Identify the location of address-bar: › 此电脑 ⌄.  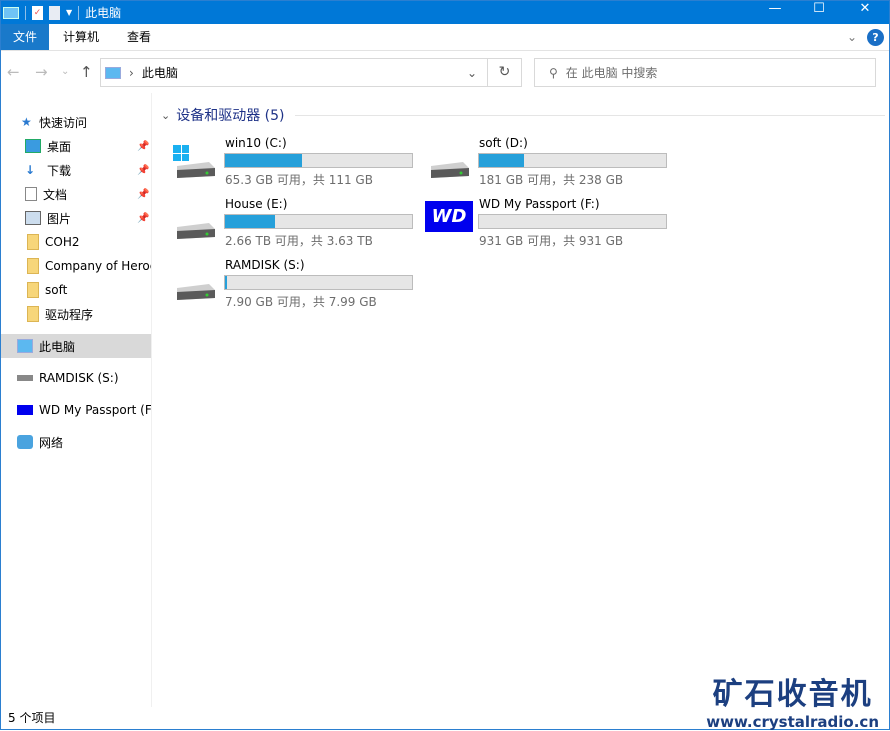
(294, 72).